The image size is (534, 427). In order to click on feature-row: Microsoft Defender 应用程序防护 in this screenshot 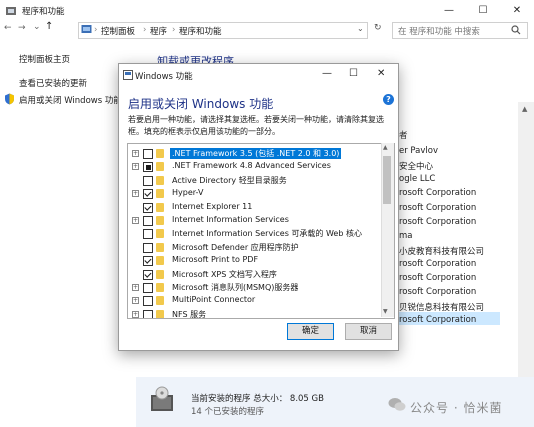, I will do `click(254, 248)`.